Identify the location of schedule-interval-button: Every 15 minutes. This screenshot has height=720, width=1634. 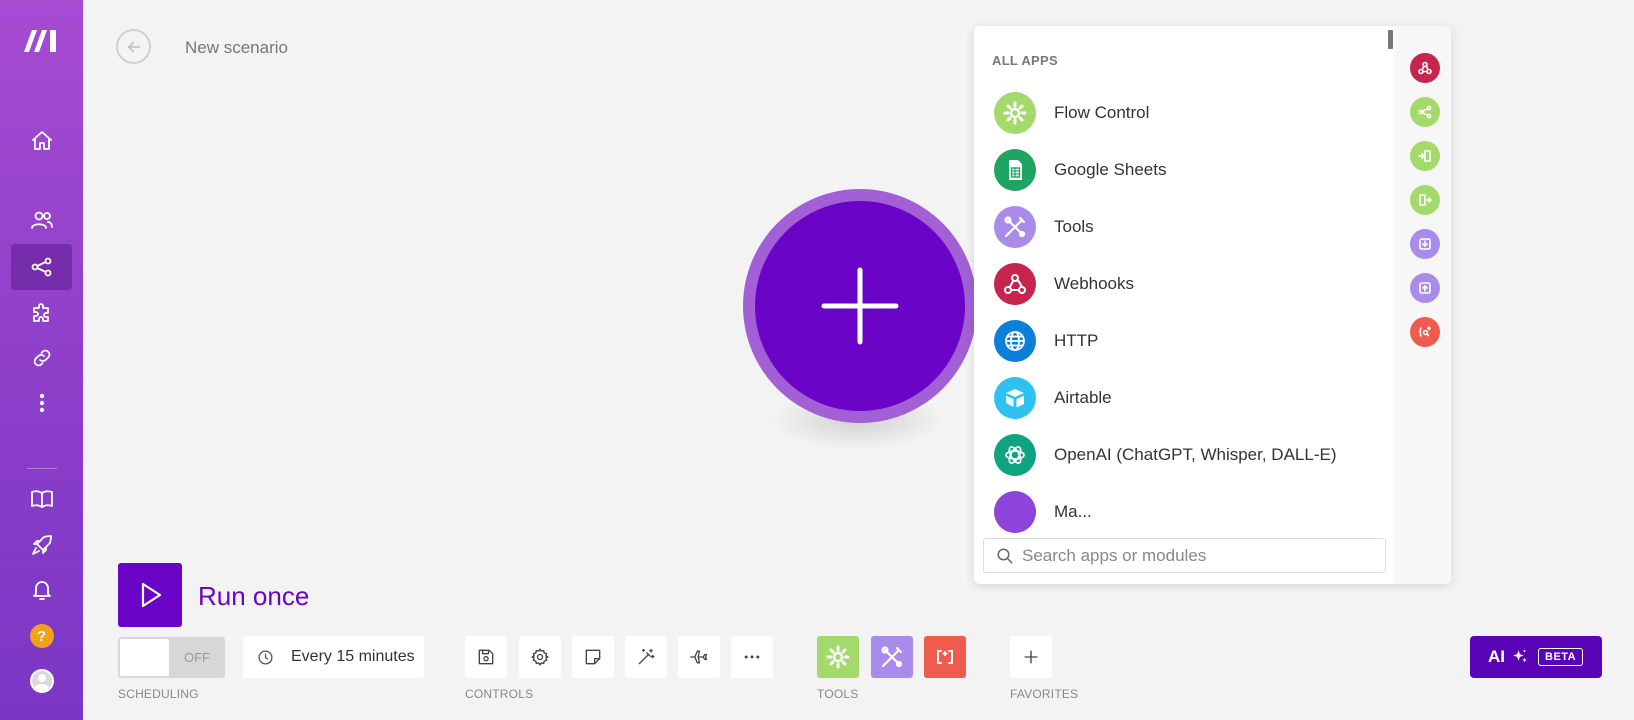
(333, 657).